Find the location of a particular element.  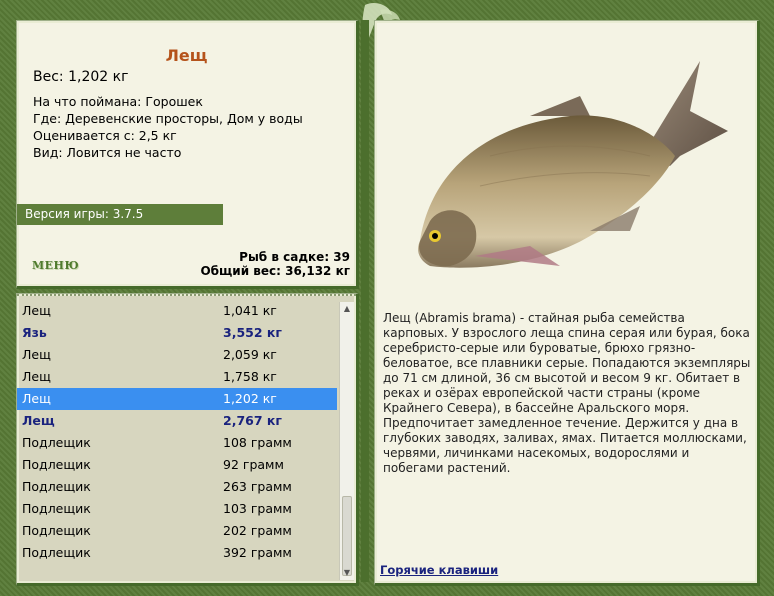

catch-weight: 1,202 кг is located at coordinates (250, 398).